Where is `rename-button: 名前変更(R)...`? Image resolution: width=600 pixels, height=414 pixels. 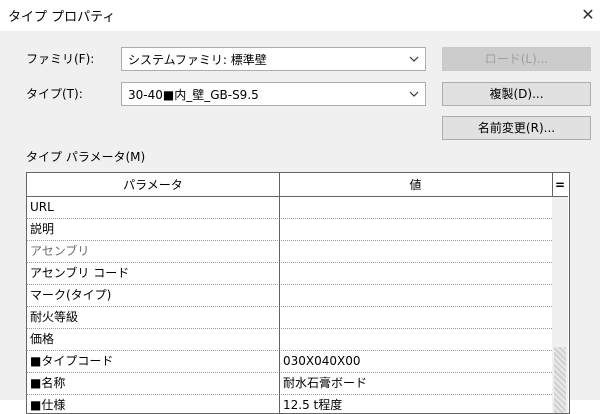 rename-button: 名前変更(R)... is located at coordinates (516, 128).